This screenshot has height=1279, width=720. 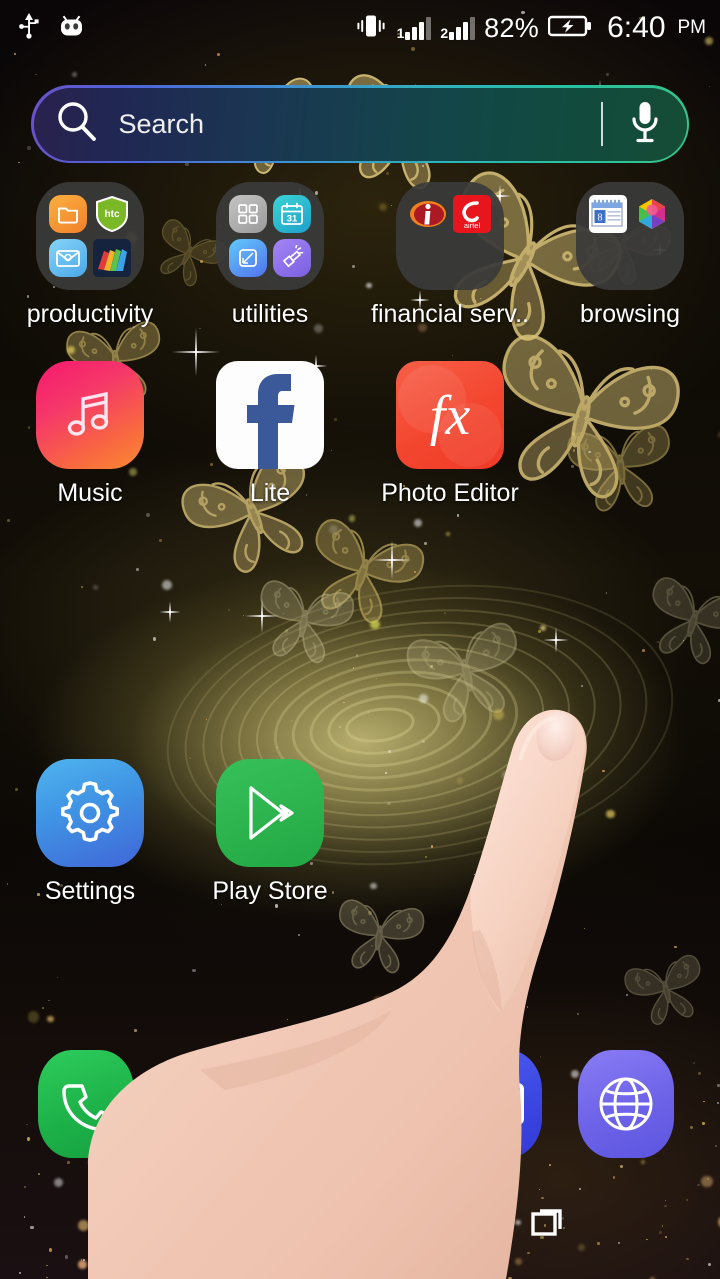 I want to click on cyanogenmod-robot-icon, so click(x=71, y=28).